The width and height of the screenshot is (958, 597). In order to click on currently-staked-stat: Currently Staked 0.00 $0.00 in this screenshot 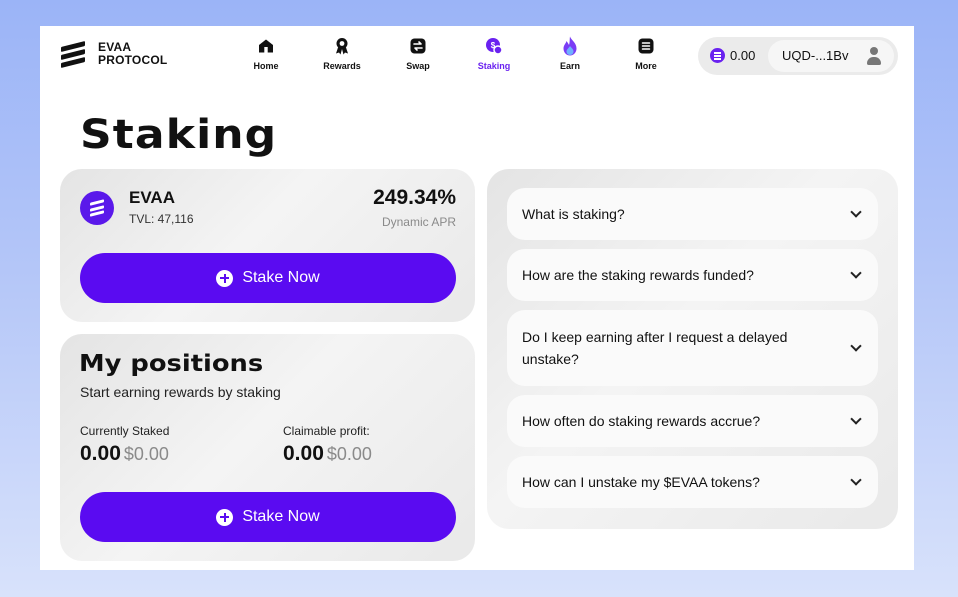, I will do `click(124, 445)`.